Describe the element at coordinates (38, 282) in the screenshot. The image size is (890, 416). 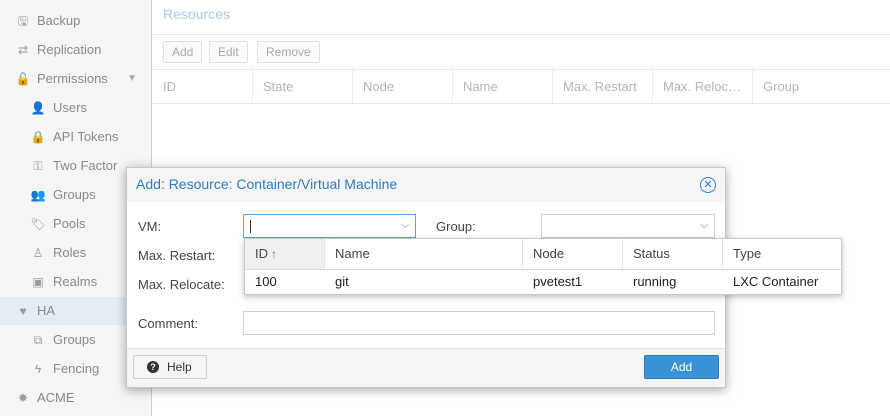
I see `address-book-icon: ▣` at that location.